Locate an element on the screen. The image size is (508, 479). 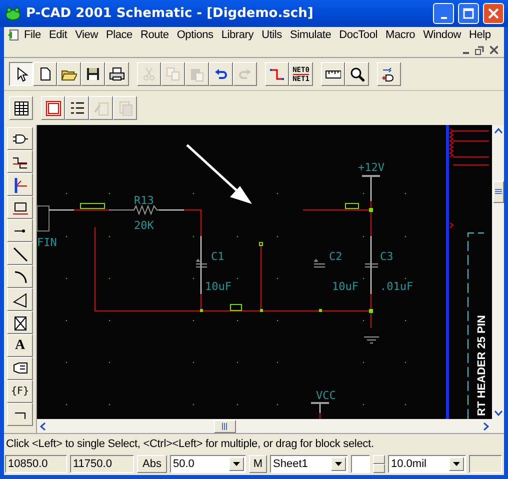
menu-item: Macro is located at coordinates (401, 35).